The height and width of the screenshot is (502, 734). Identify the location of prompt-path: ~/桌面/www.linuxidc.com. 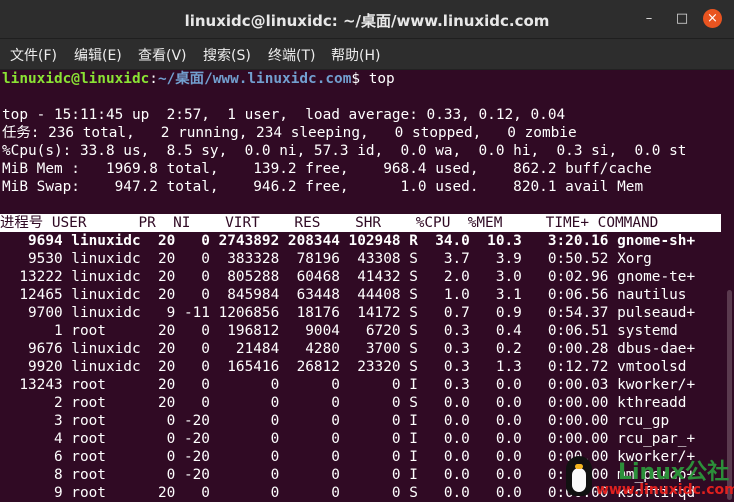
(254, 79).